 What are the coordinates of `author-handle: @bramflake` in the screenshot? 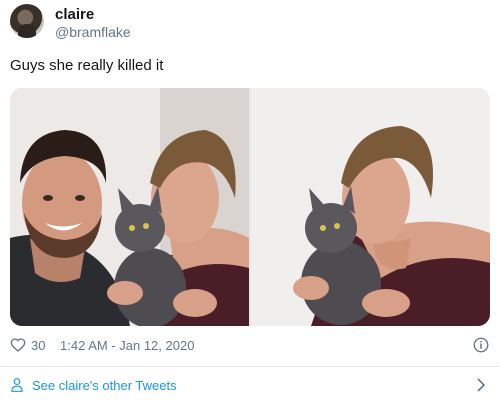 It's located at (93, 32).